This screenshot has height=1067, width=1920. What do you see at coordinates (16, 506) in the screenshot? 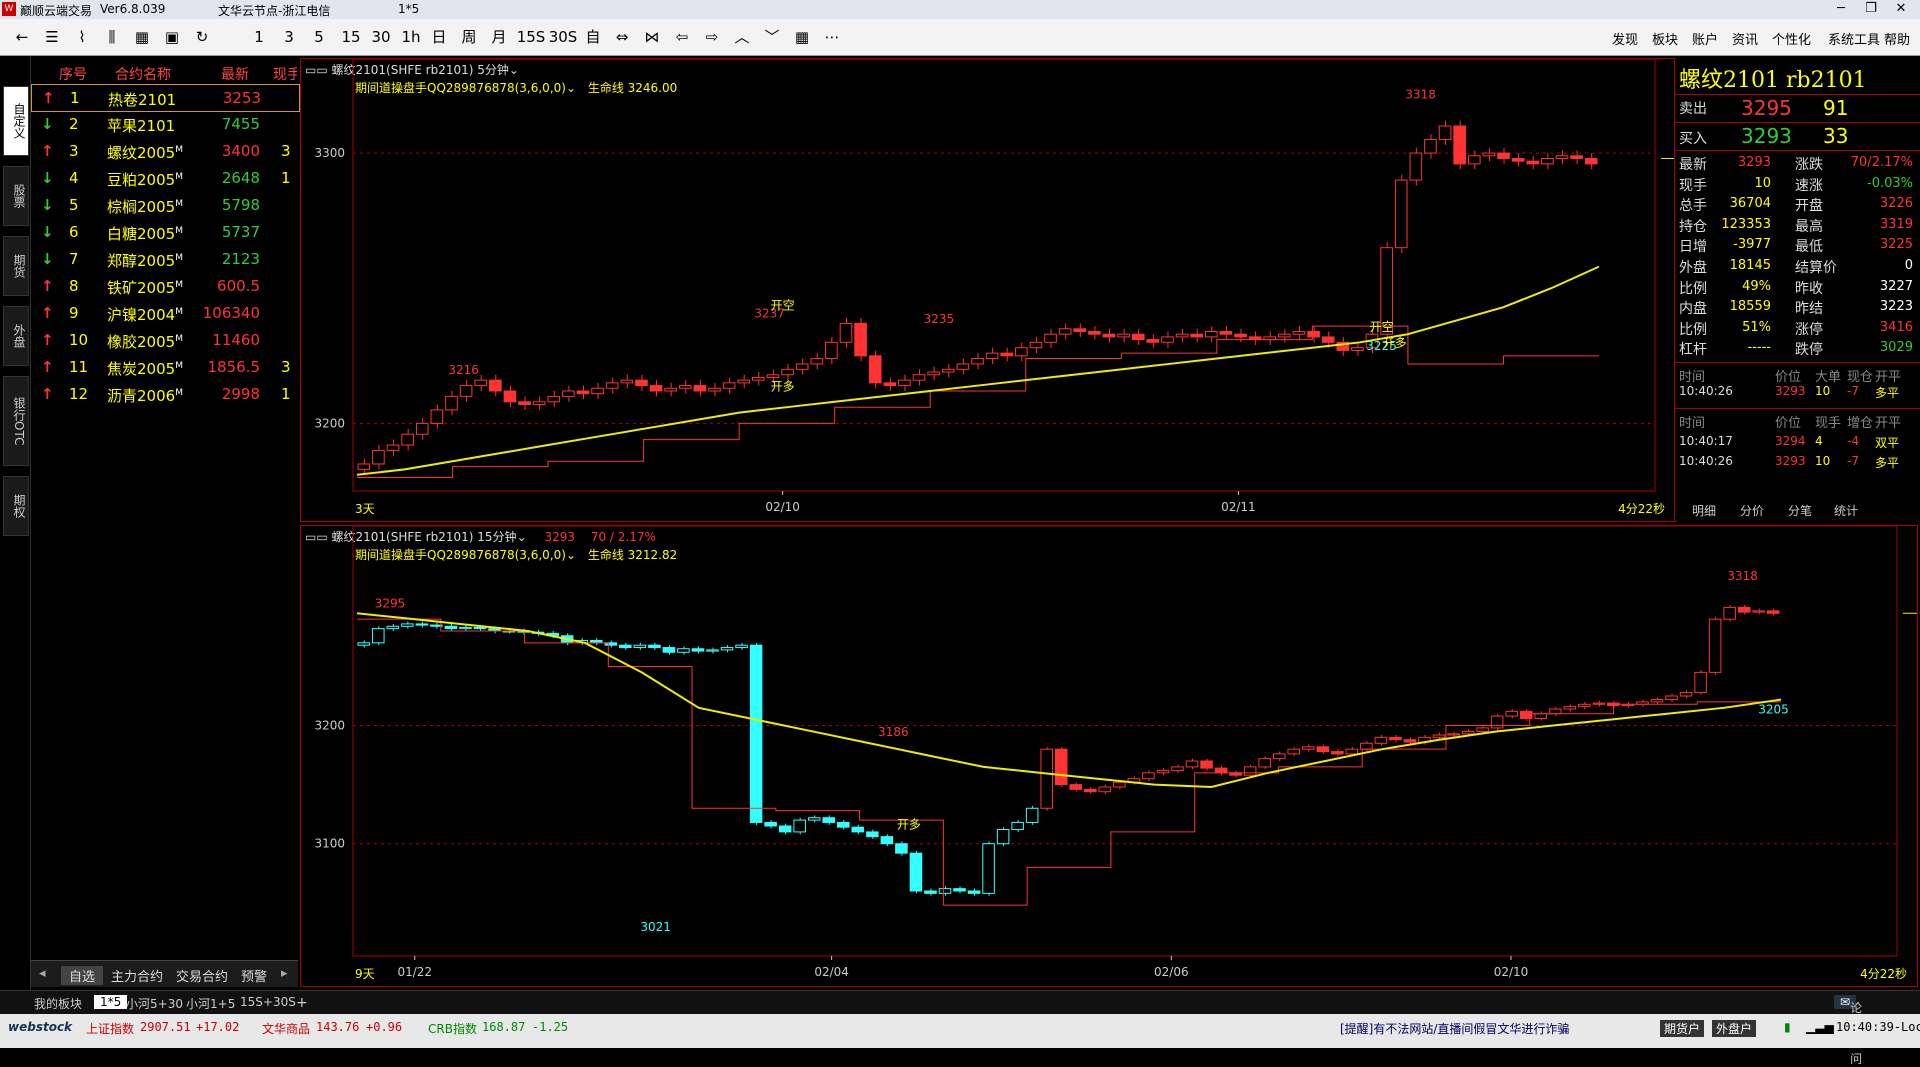
I see `tab-options: 期权` at bounding box center [16, 506].